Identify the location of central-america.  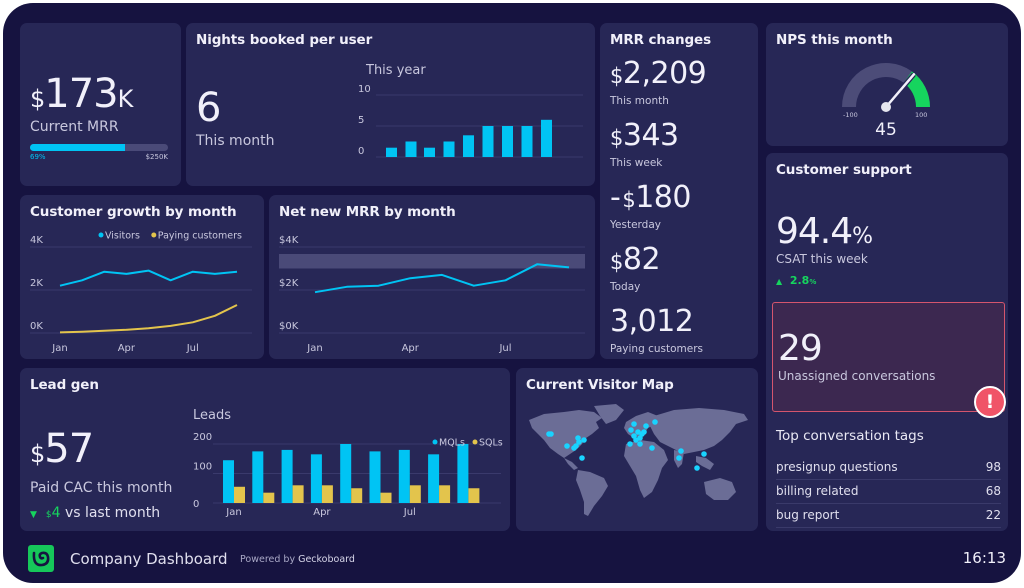
(571, 464).